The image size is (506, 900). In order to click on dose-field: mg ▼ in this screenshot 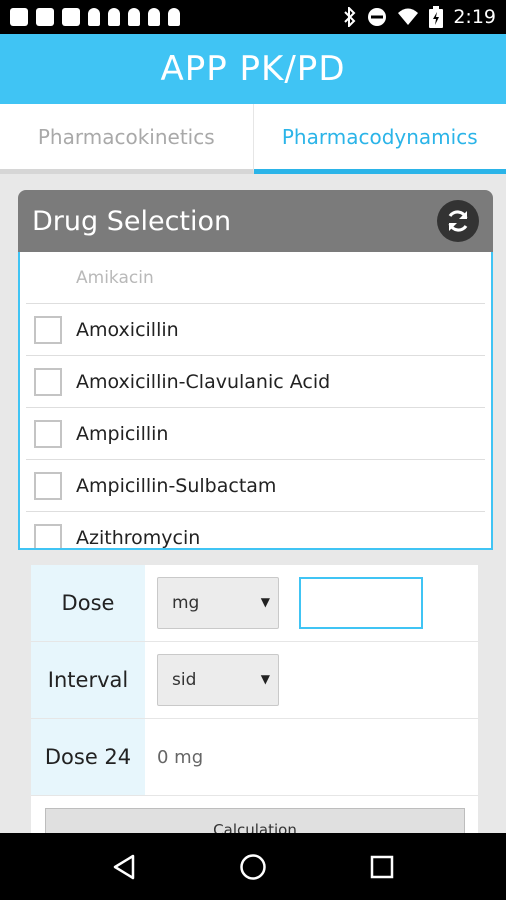, I will do `click(311, 603)`.